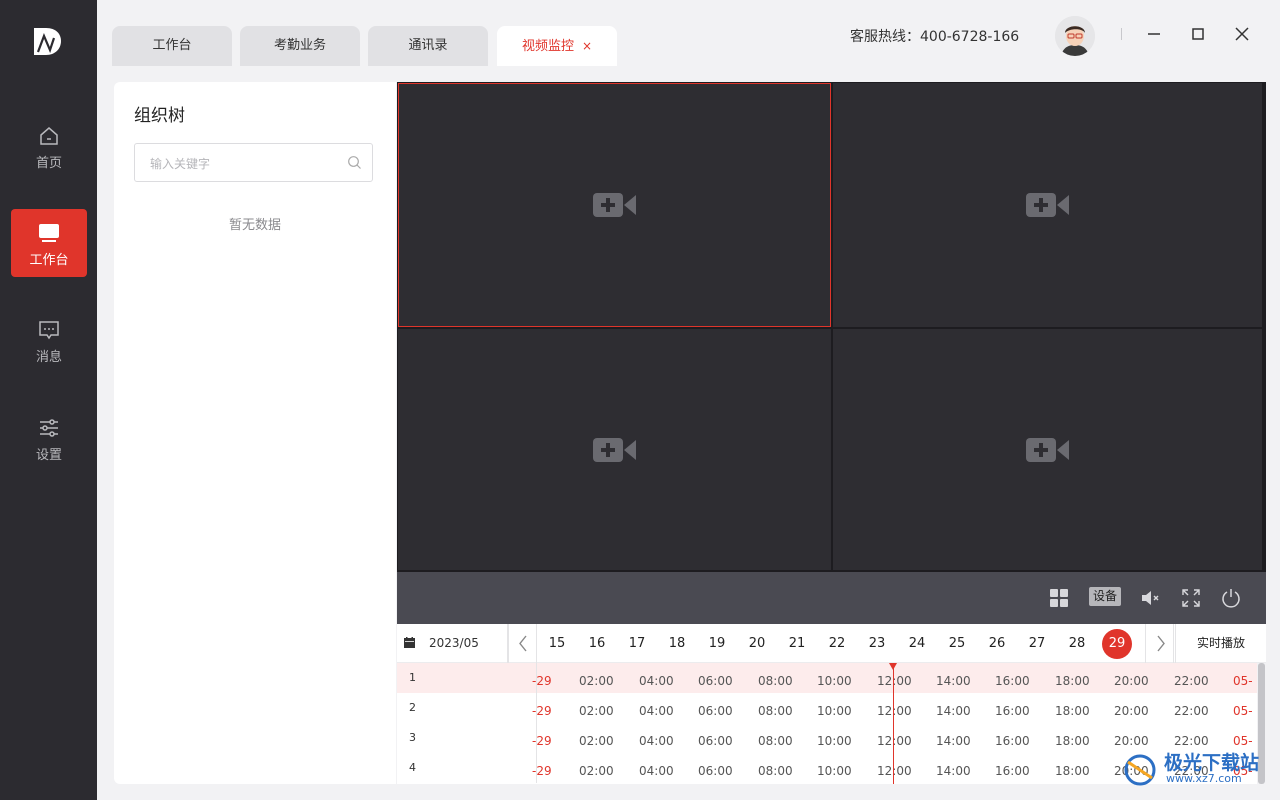 The width and height of the screenshot is (1280, 800). Describe the element at coordinates (49, 243) in the screenshot. I see `sidebar-item-workbench: 工作台` at that location.